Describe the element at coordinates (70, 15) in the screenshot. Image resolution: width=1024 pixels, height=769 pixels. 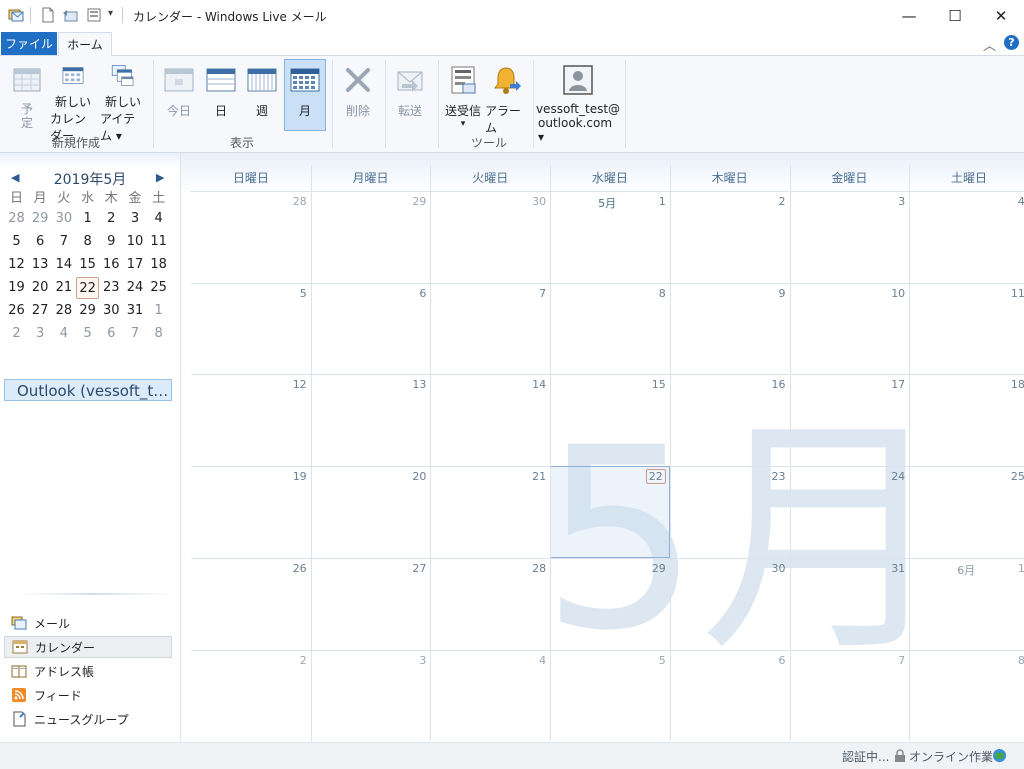
I see `reply-icon` at that location.